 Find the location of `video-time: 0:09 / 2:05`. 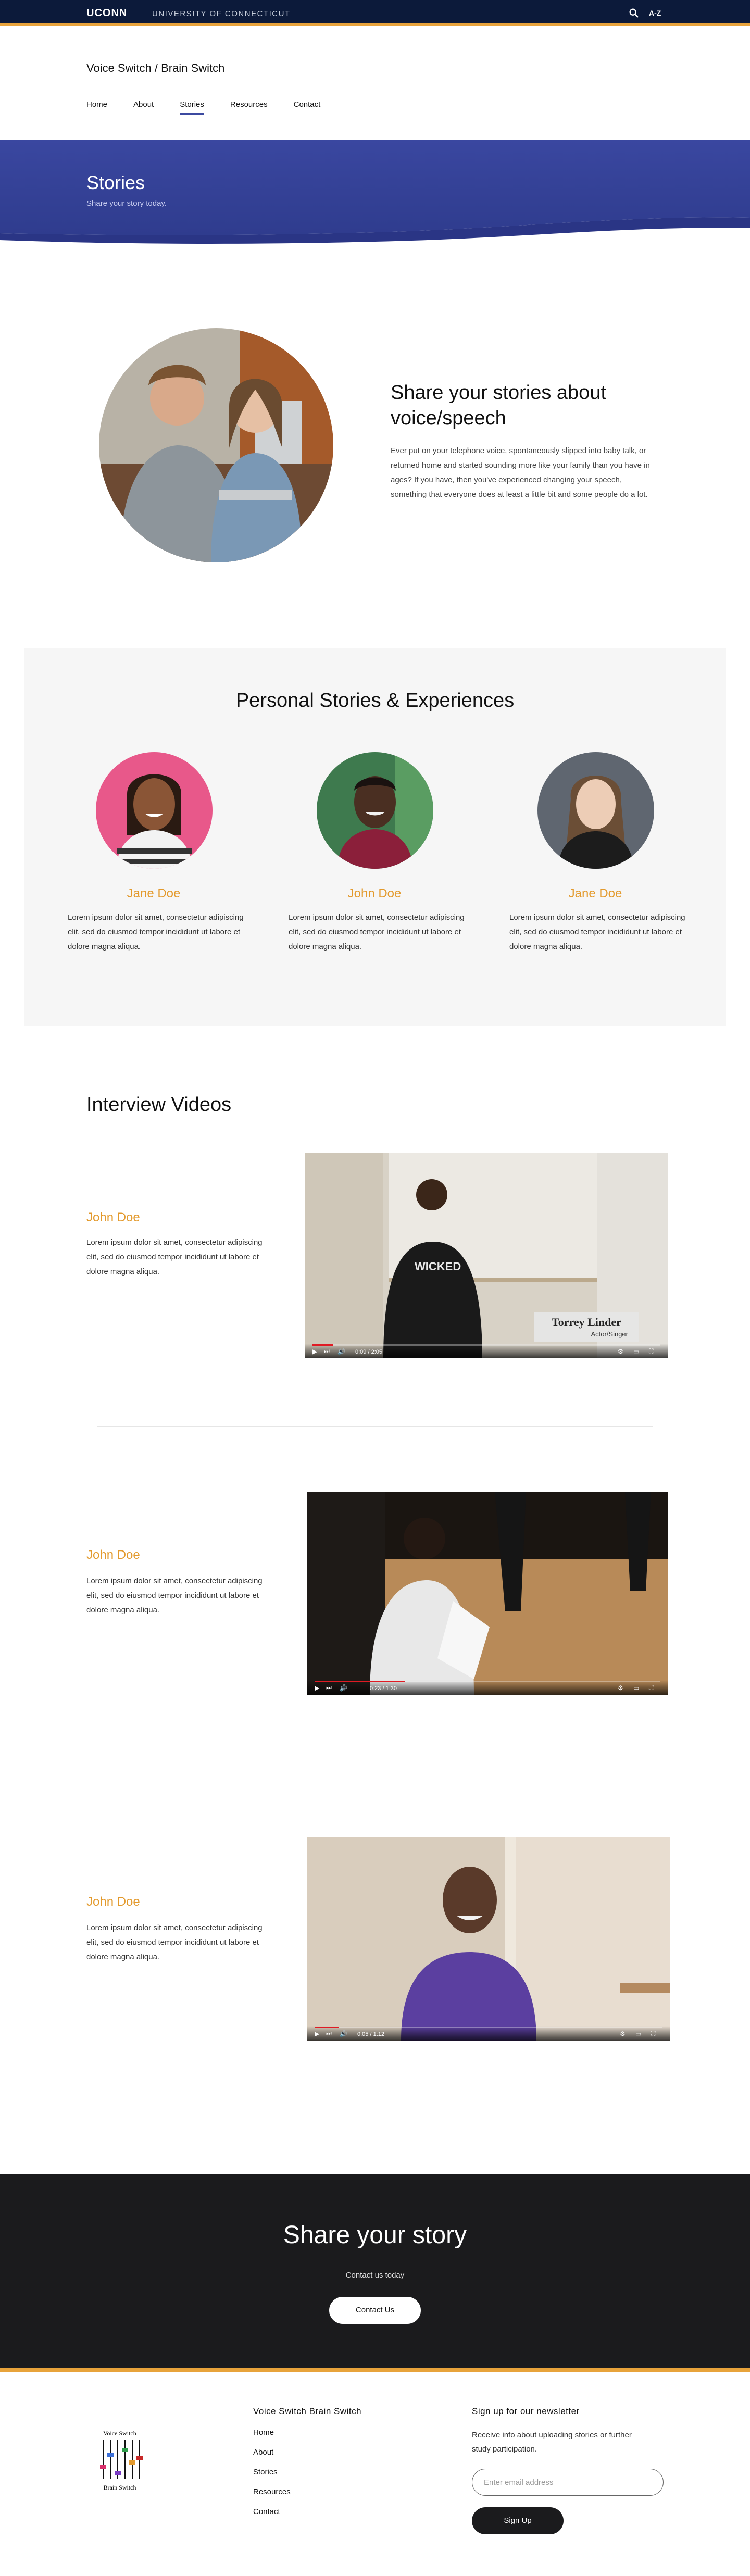

video-time: 0:09 / 2:05 is located at coordinates (368, 1352).